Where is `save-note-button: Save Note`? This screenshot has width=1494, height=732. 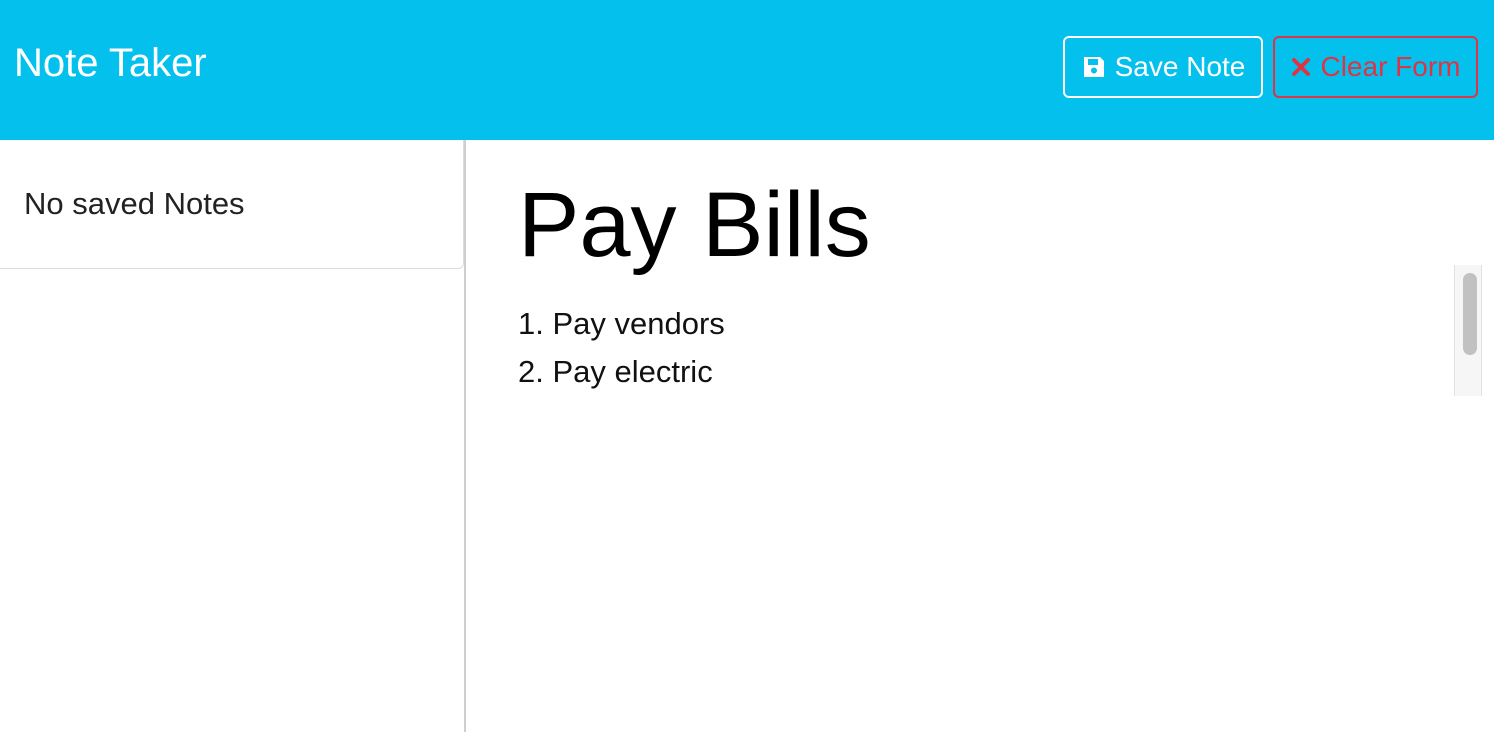
save-note-button: Save Note is located at coordinates (1163, 67).